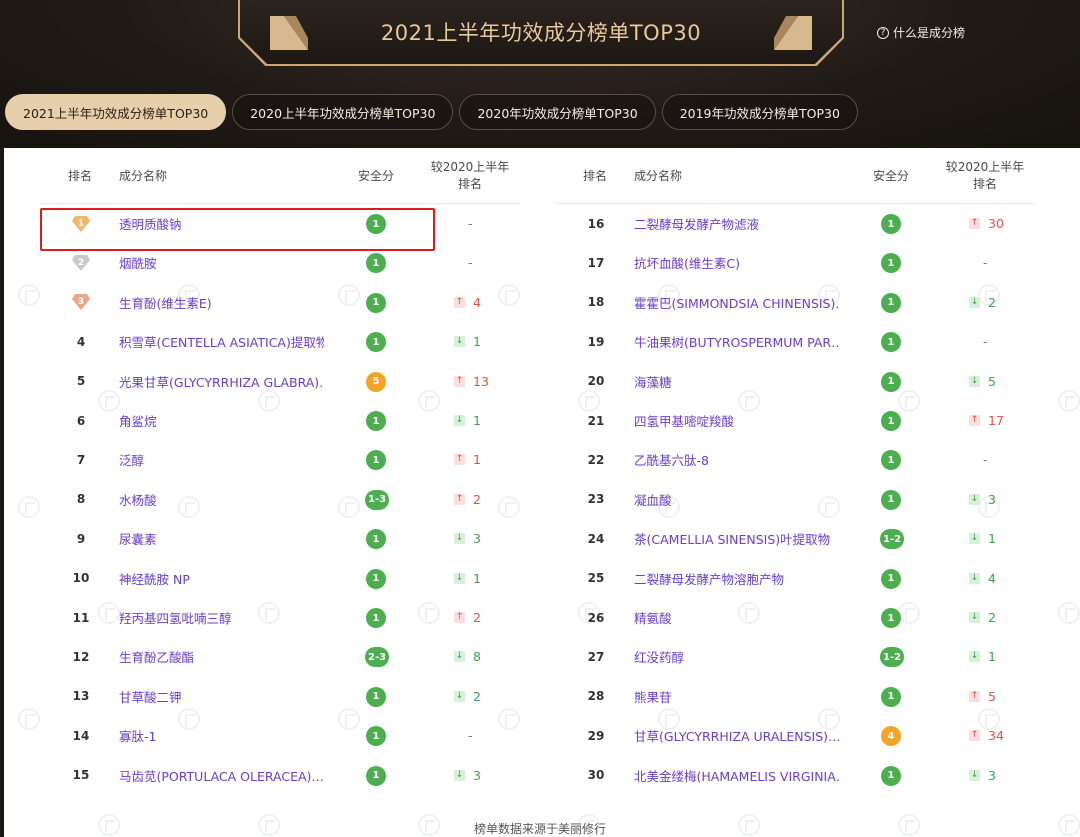 The width and height of the screenshot is (1080, 837). Describe the element at coordinates (131, 459) in the screenshot. I see `ingredient-name-link: 泛醇` at that location.